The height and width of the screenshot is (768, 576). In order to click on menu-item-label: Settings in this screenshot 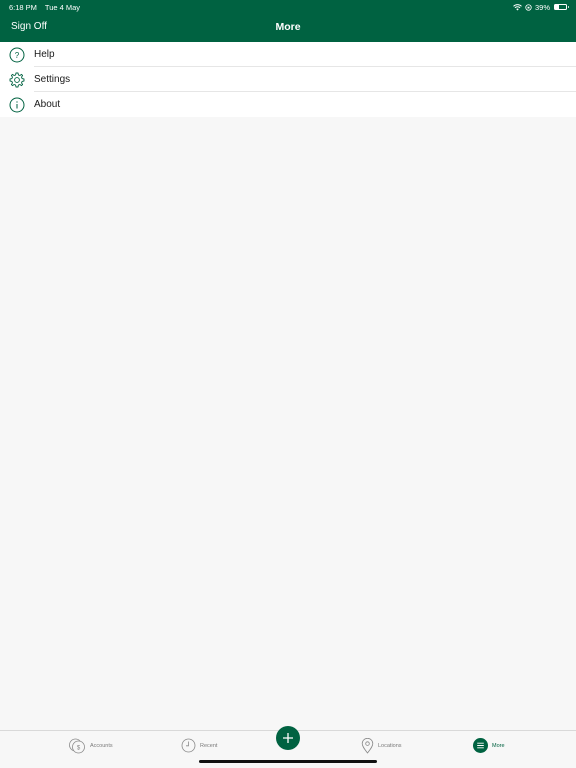, I will do `click(52, 79)`.